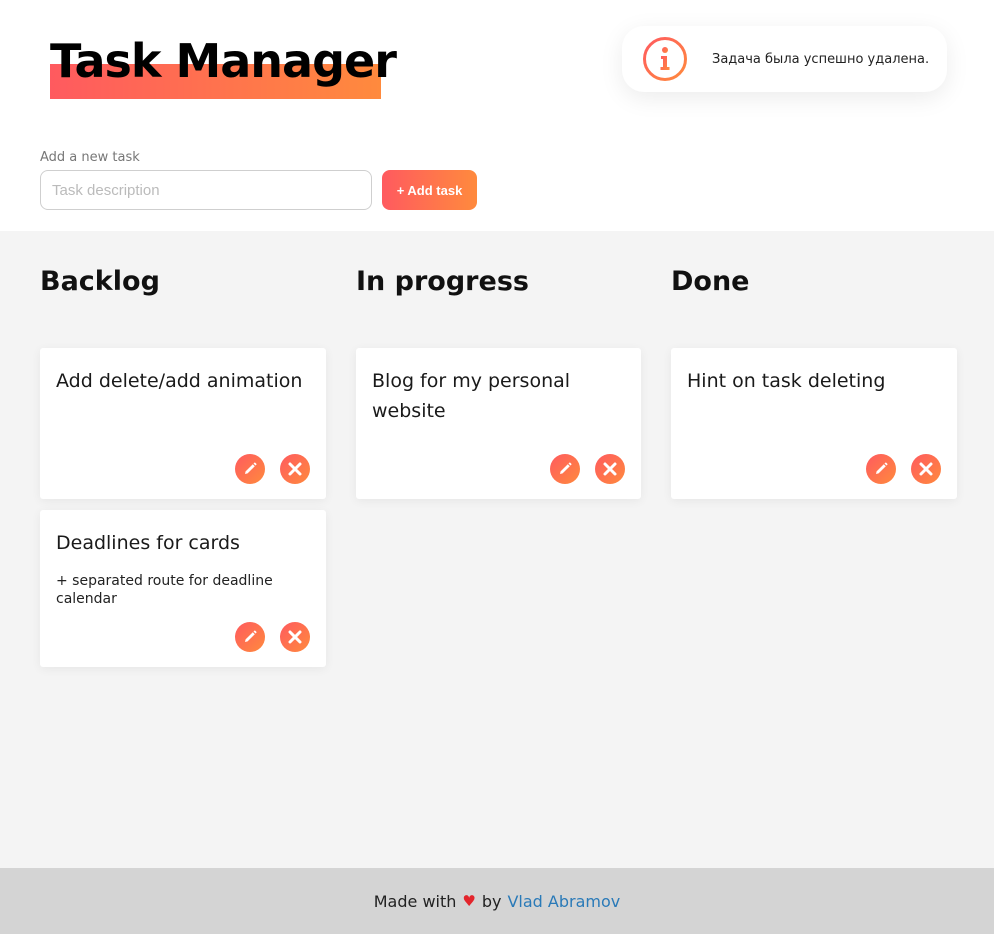 This screenshot has height=934, width=994. Describe the element at coordinates (497, 180) in the screenshot. I see `add-task-form: Add a new task + Add task` at that location.